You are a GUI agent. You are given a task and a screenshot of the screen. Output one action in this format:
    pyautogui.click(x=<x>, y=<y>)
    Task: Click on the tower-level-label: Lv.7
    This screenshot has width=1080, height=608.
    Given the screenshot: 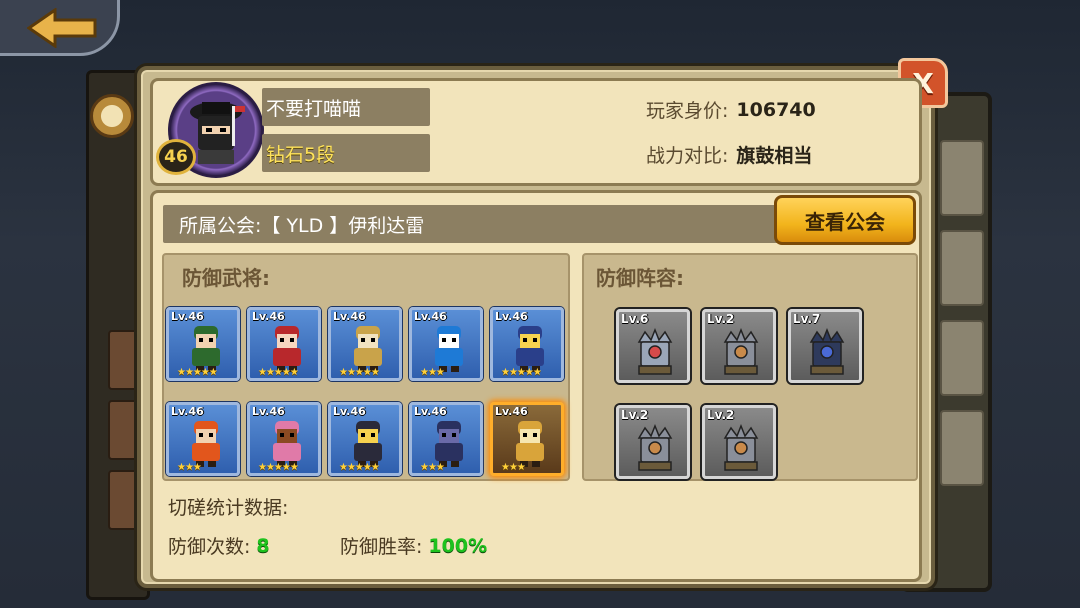 What is the action you would take?
    pyautogui.click(x=807, y=319)
    